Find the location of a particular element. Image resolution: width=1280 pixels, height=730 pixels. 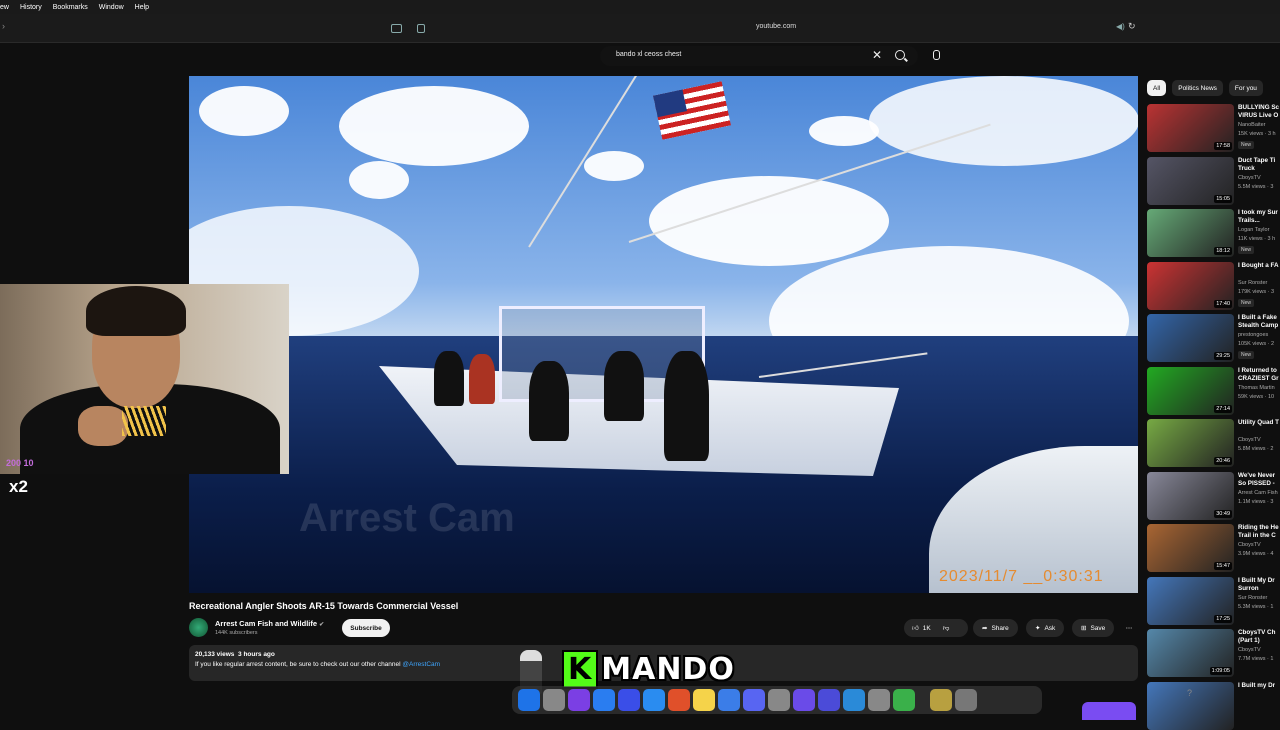

menu-item-view: ew is located at coordinates (4, 7).